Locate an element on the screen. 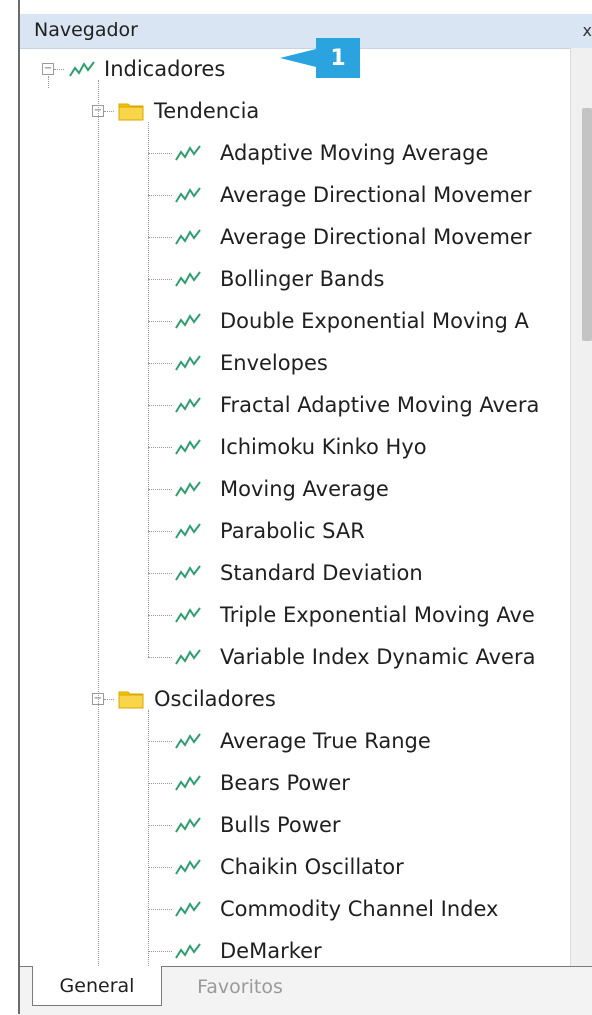 This screenshot has height=1015, width=592. tree-item: Variable Index Dynamic Avera is located at coordinates (377, 657).